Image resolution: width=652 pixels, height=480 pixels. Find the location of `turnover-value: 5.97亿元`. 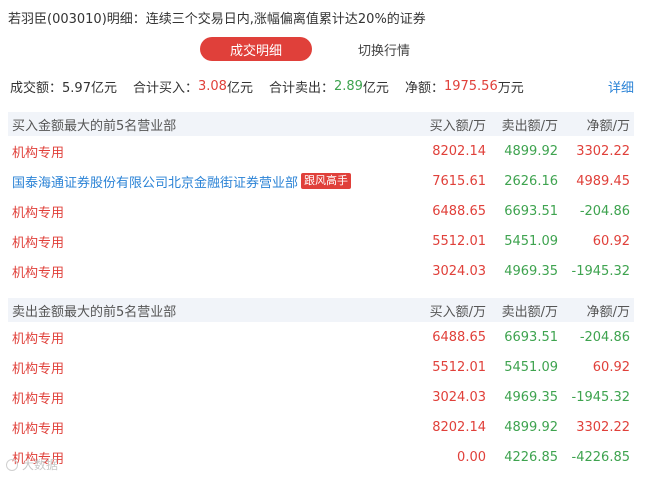

turnover-value: 5.97亿元 is located at coordinates (89, 88).